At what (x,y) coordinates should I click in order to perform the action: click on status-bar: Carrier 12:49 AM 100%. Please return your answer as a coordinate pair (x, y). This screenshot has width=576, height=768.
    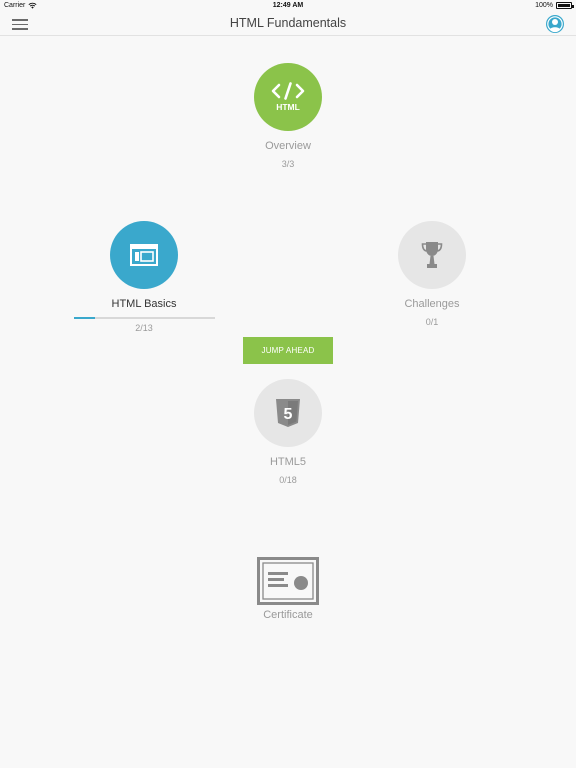
    Looking at the image, I should click on (288, 6).